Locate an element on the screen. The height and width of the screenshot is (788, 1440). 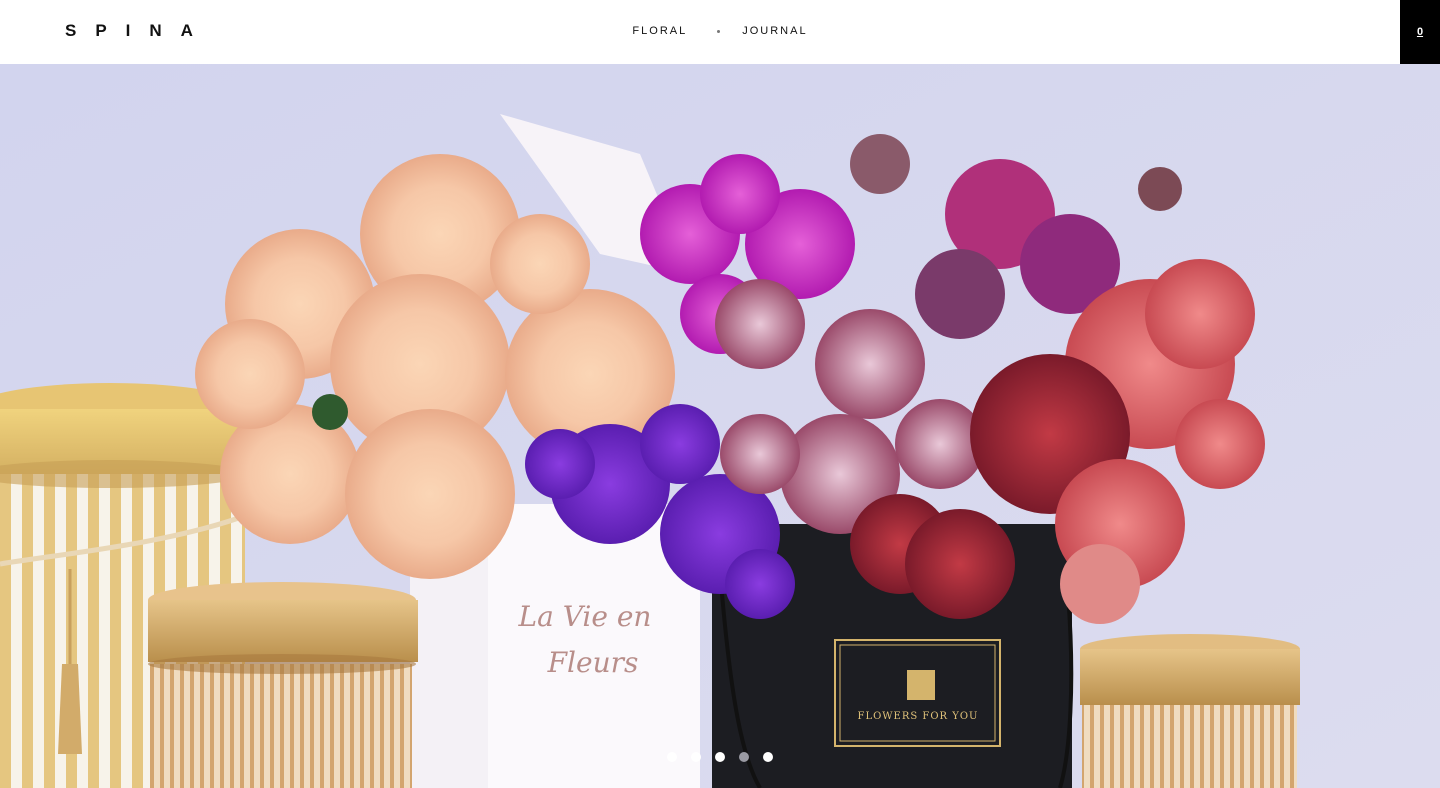
nav-separator is located at coordinates (719, 31).